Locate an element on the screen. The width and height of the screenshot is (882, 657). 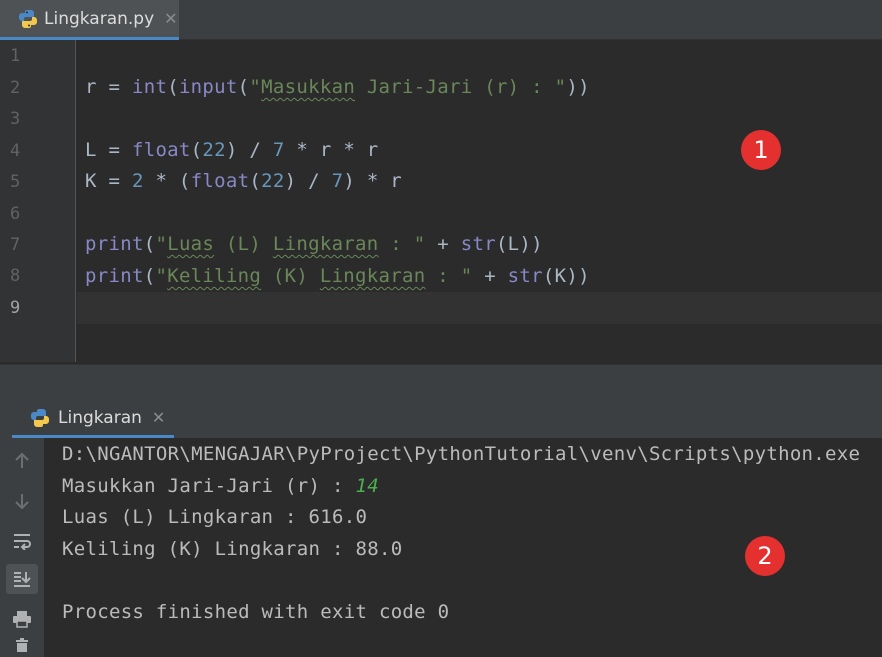
console-exit-line: Process finished with exit code 0 is located at coordinates (256, 612).